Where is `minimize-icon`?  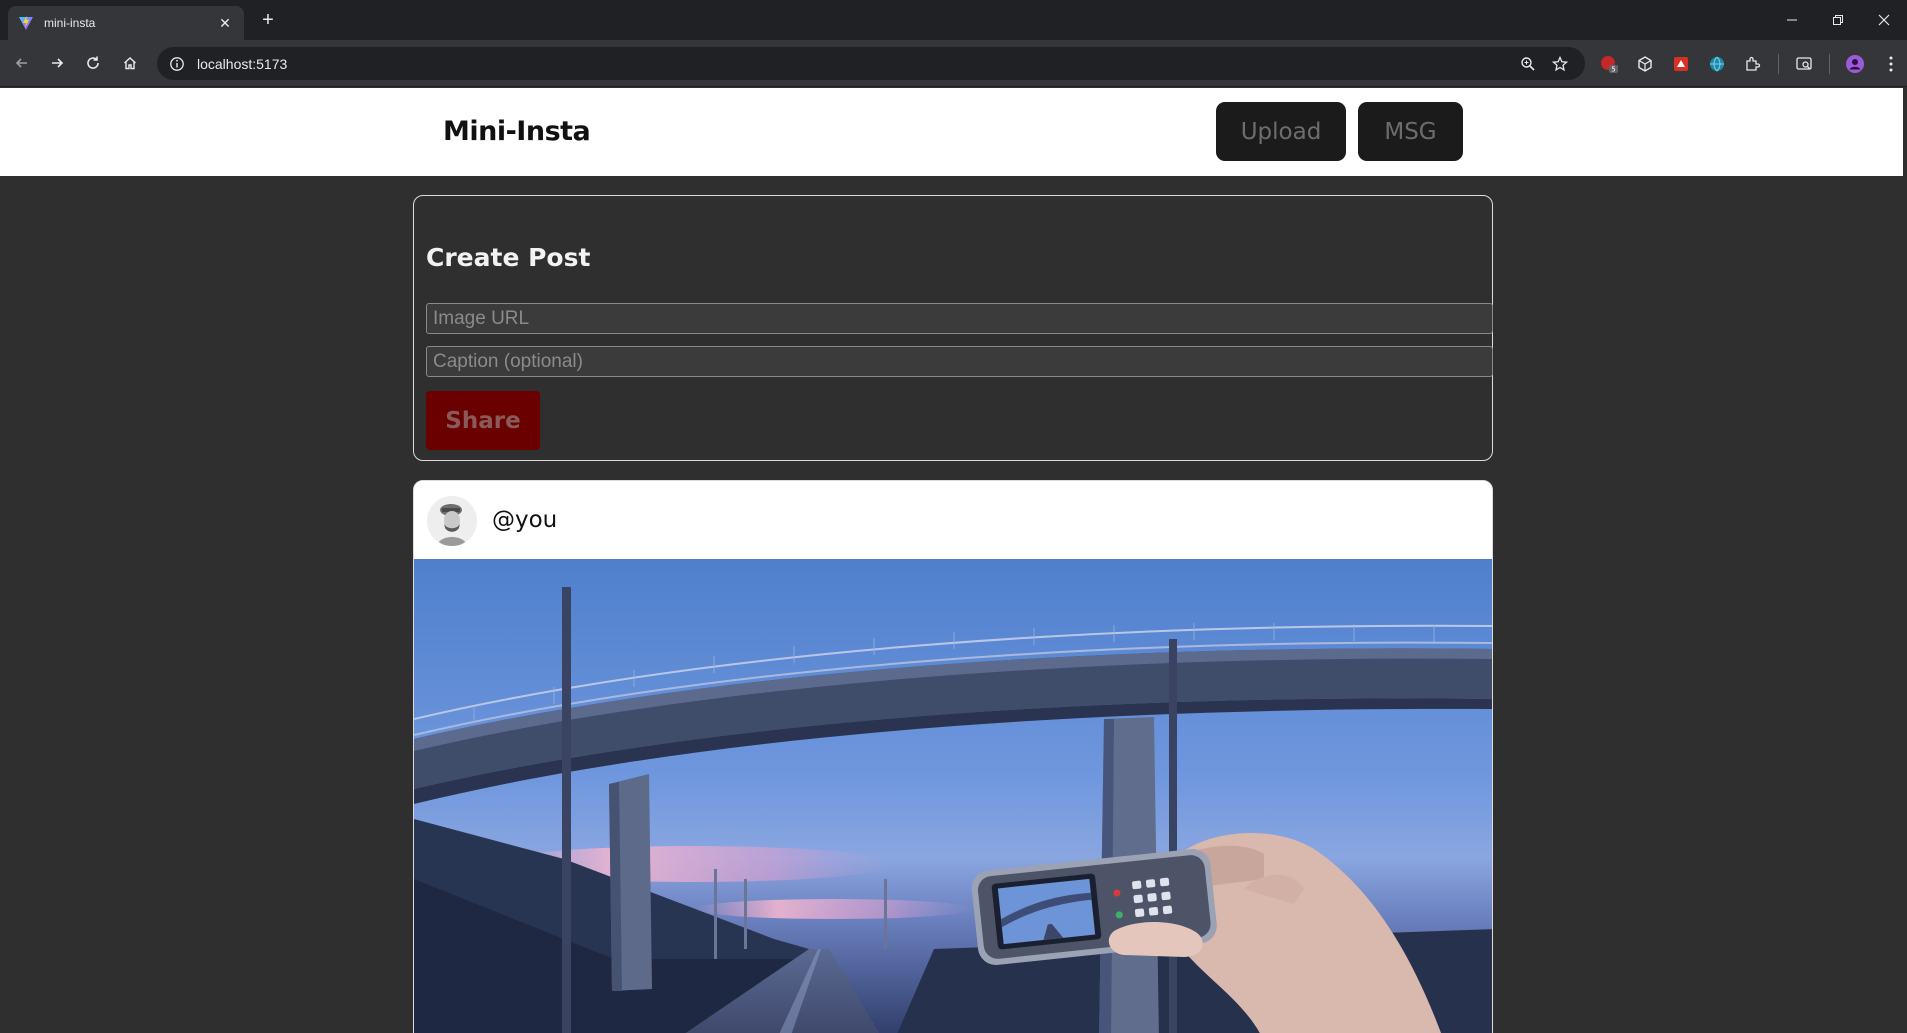
minimize-icon is located at coordinates (1792, 20).